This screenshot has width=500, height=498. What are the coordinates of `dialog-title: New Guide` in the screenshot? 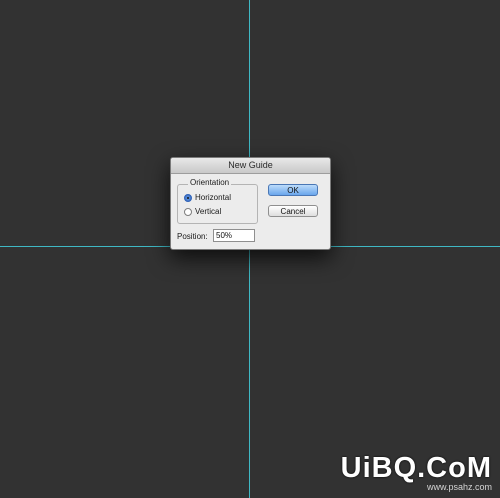 It's located at (250, 166).